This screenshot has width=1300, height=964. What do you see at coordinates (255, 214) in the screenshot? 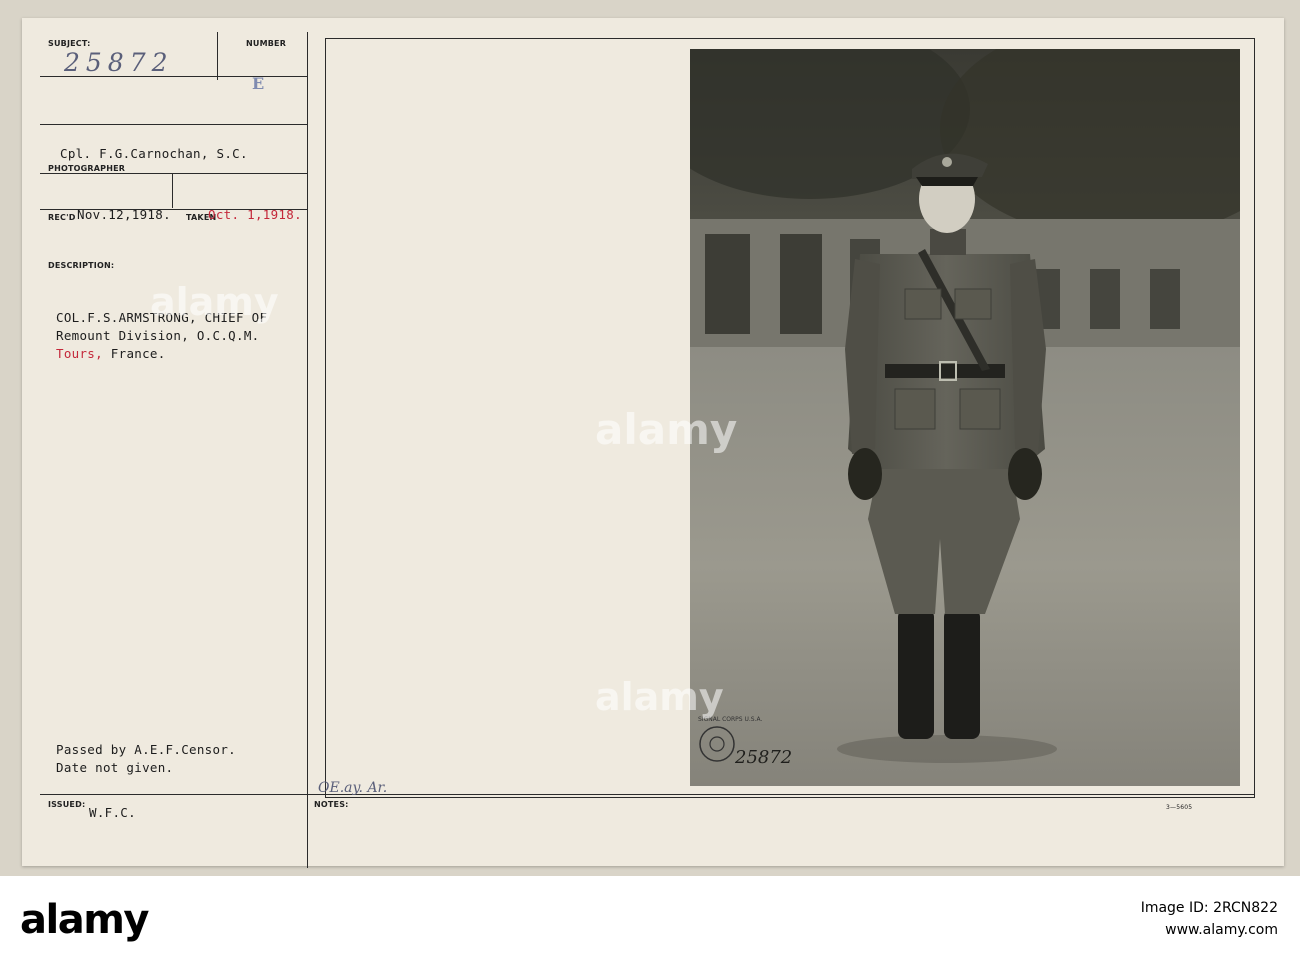
I see `taken-date: Oct. 1,1918.` at bounding box center [255, 214].